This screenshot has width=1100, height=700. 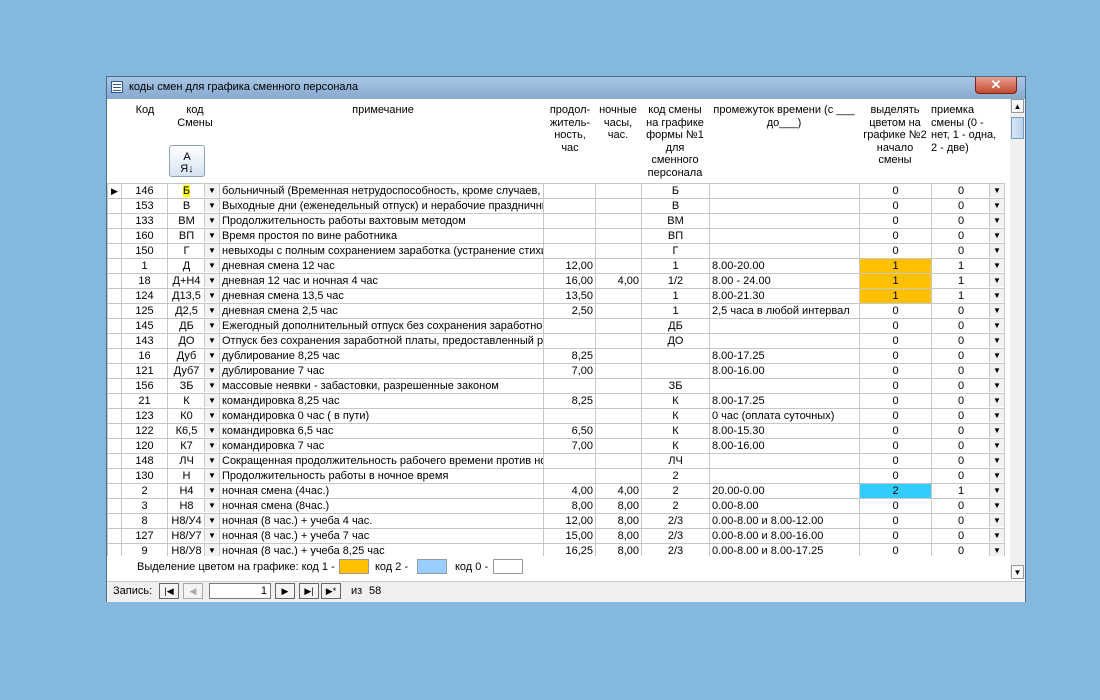 What do you see at coordinates (144, 341) in the screenshot?
I see `cell-kod: 143` at bounding box center [144, 341].